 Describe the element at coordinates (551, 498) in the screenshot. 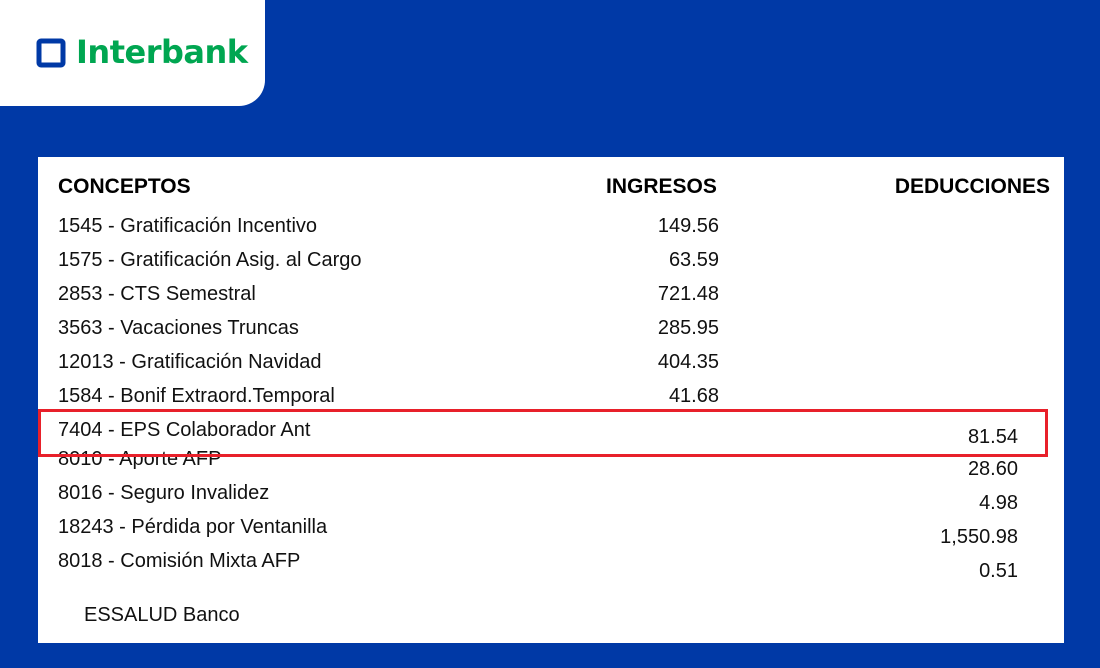

I see `table-row: 8016 - Seguro Invalidez 4.98` at that location.